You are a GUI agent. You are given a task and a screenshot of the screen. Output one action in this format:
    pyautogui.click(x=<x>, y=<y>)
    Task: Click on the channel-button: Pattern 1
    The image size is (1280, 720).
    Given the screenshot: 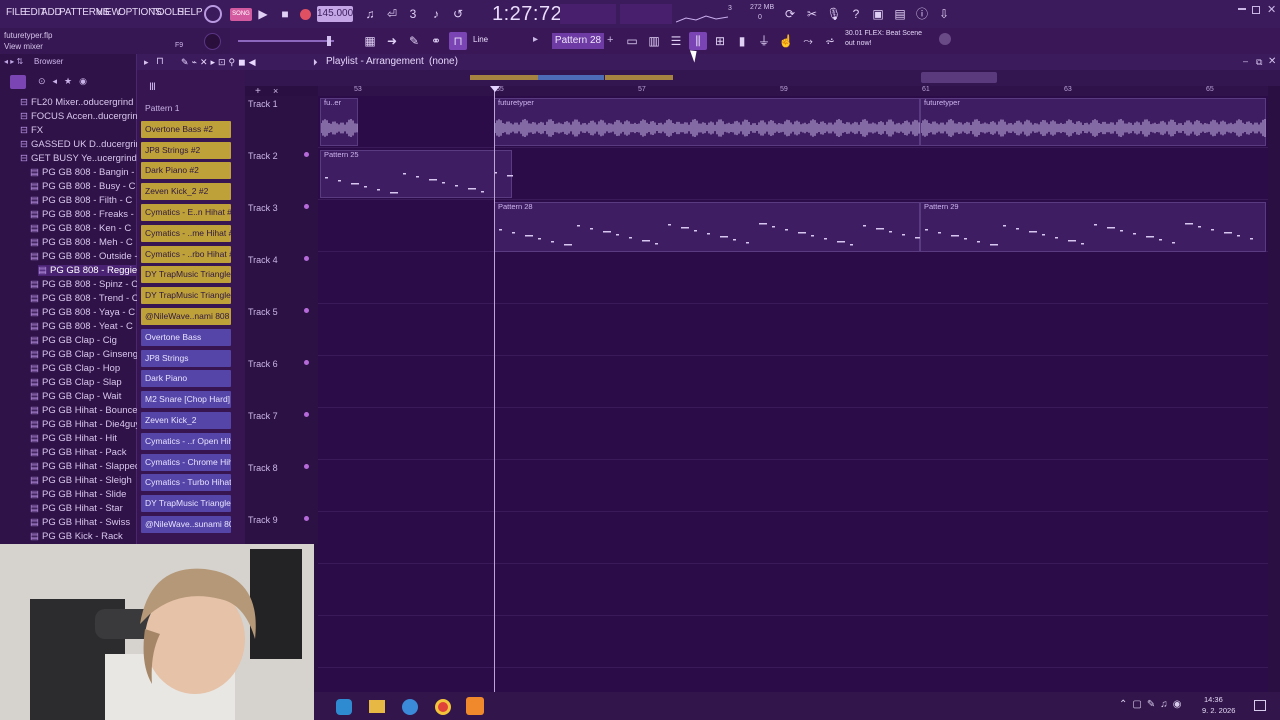 What is the action you would take?
    pyautogui.click(x=186, y=108)
    